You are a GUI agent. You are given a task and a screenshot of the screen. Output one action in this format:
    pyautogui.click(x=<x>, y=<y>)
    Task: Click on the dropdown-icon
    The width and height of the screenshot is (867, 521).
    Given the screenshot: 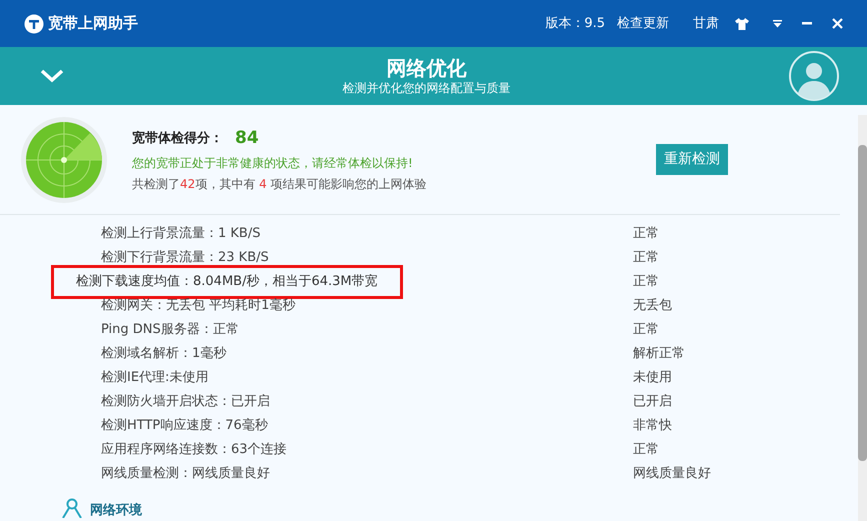 What is the action you would take?
    pyautogui.click(x=777, y=24)
    